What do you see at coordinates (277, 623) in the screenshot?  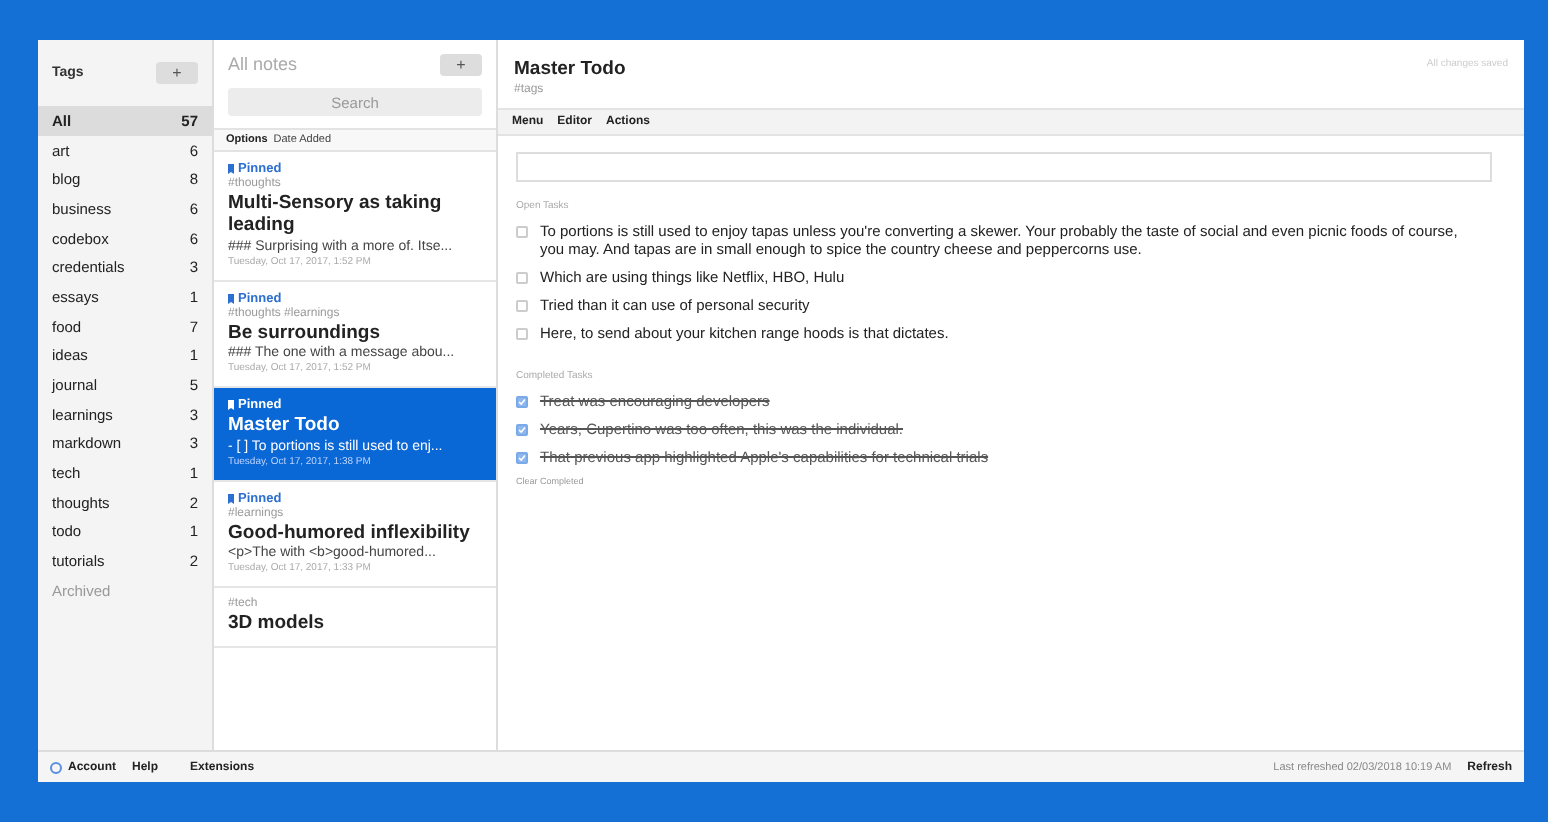 I see `note-title: 3D models` at bounding box center [277, 623].